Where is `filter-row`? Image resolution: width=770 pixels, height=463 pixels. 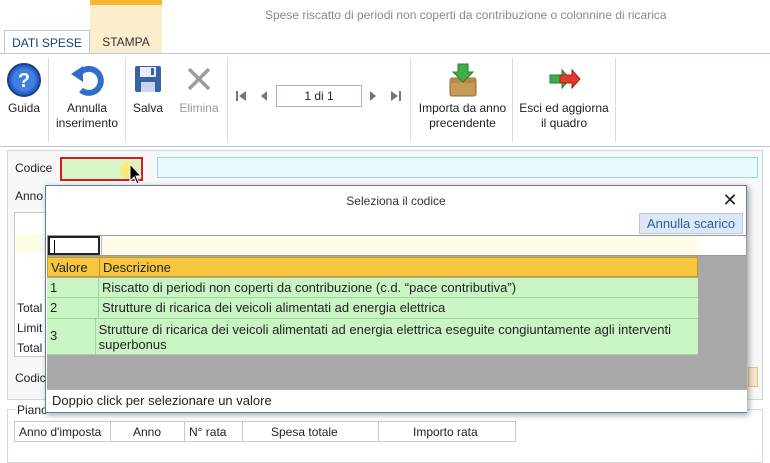
filter-row is located at coordinates (397, 245).